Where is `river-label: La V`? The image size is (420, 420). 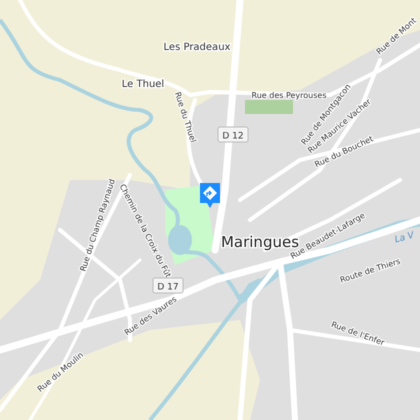 river-label: La V is located at coordinates (405, 238).